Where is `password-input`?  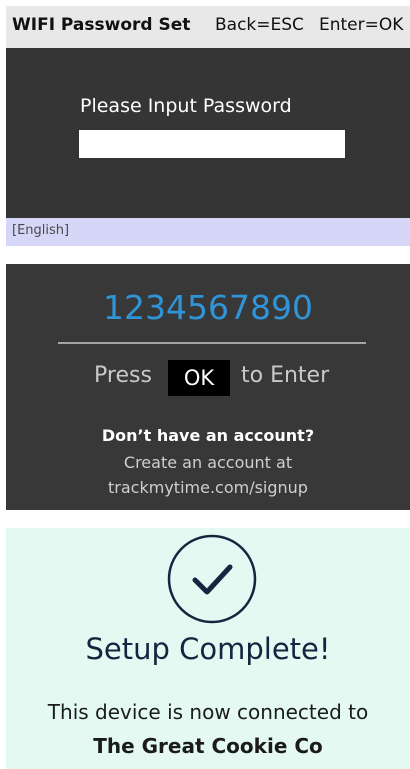 password-input is located at coordinates (212, 144).